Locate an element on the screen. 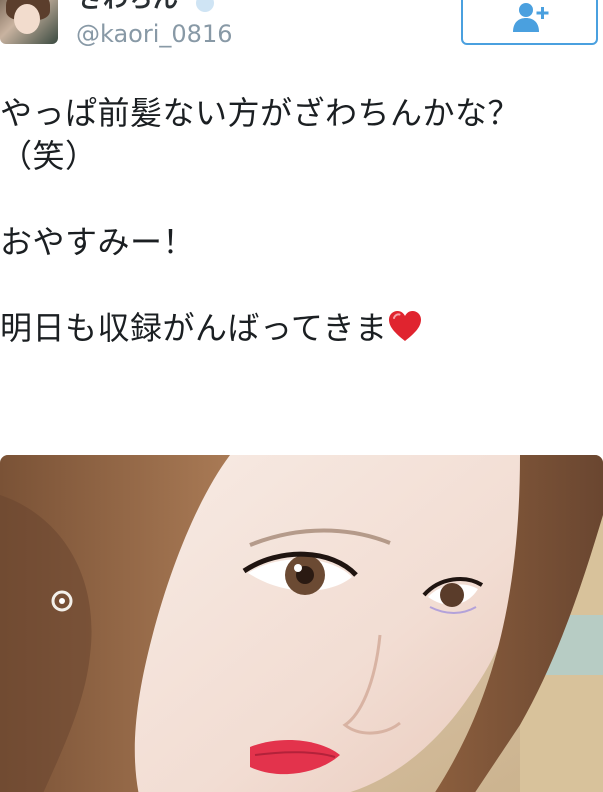  add-user-icon is located at coordinates (531, 17).